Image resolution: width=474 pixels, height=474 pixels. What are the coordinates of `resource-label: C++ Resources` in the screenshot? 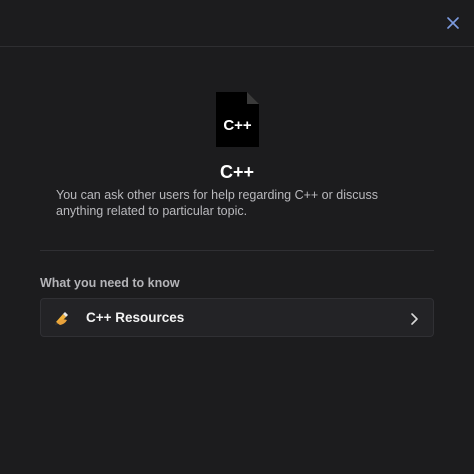 It's located at (135, 317).